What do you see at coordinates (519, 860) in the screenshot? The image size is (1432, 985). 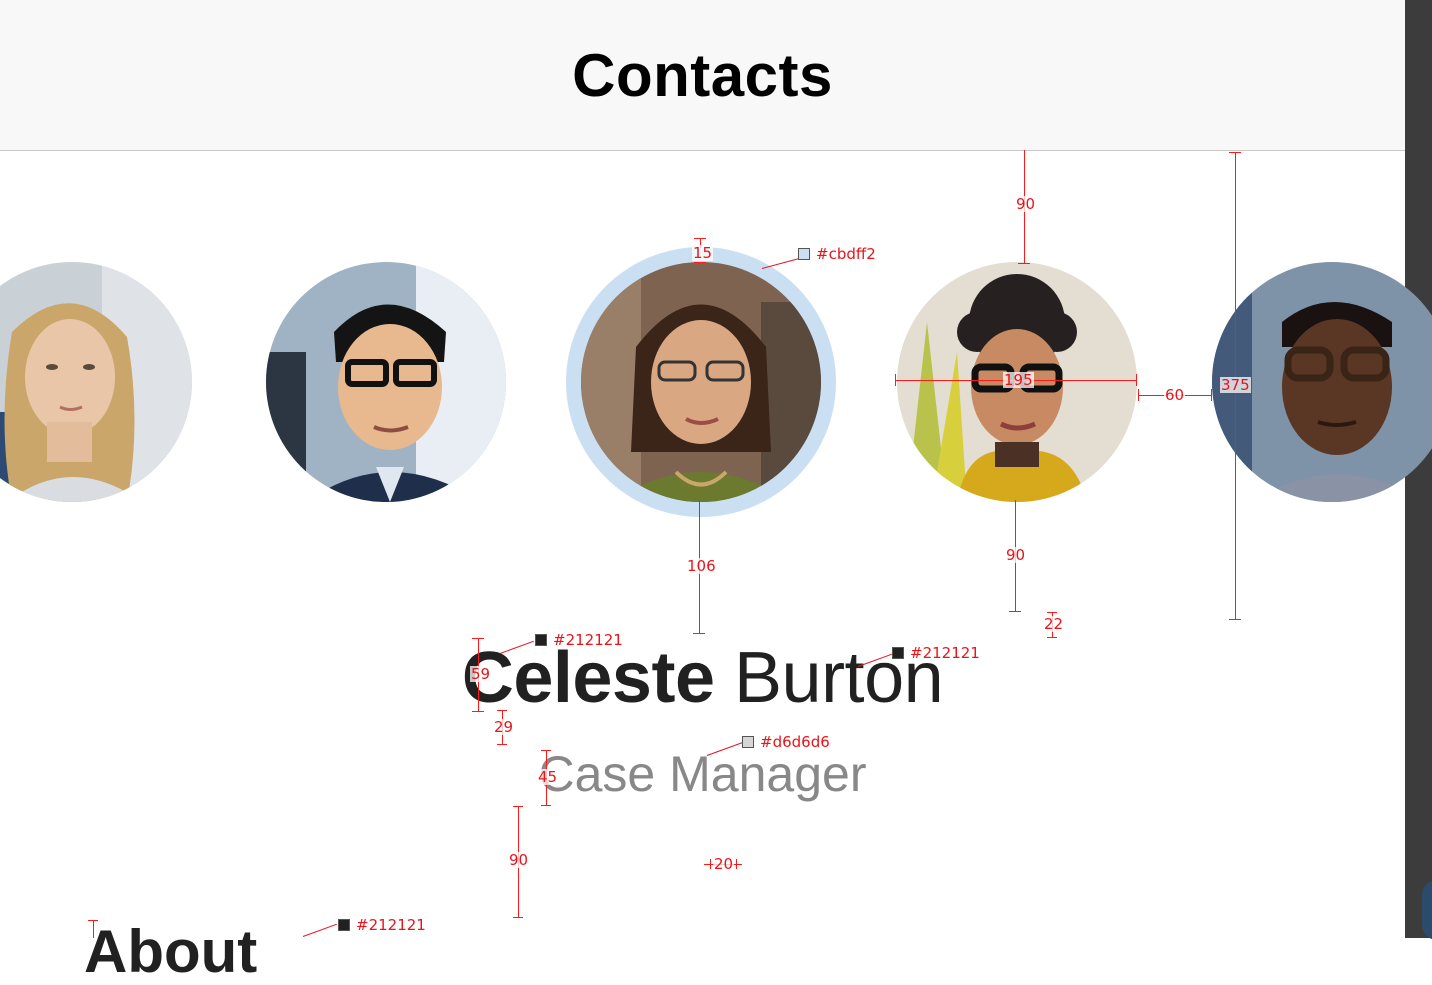 I see `label-role-to-about: 90` at bounding box center [519, 860].